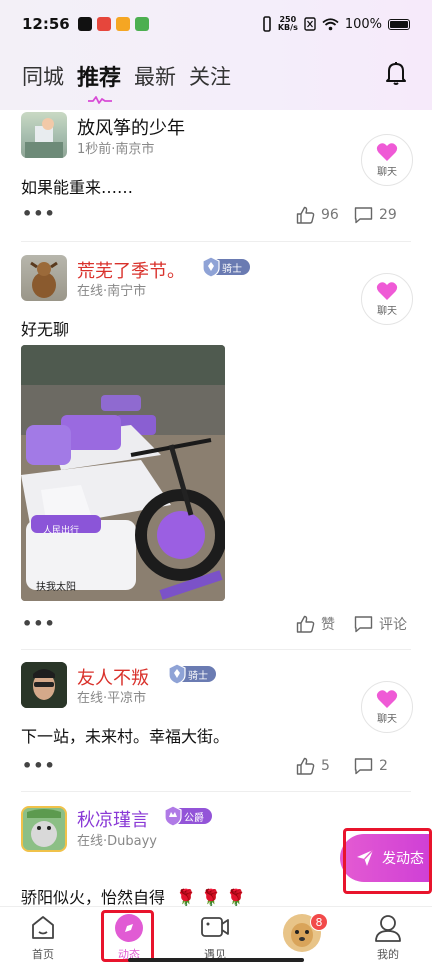  What do you see at coordinates (310, 24) in the screenshot?
I see `sim-icon` at bounding box center [310, 24].